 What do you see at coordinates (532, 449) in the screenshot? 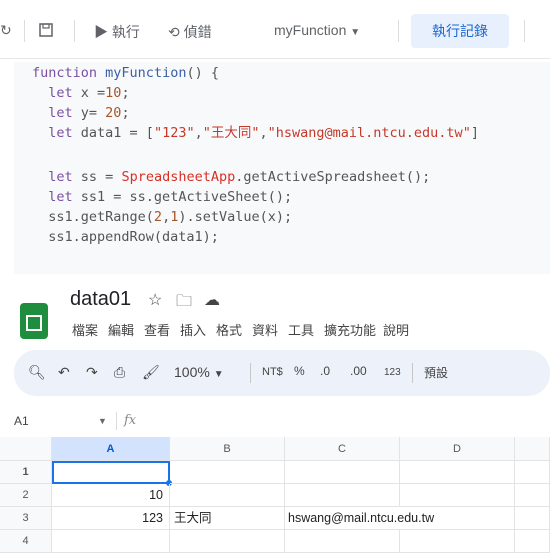
I see `column-header-e` at bounding box center [532, 449].